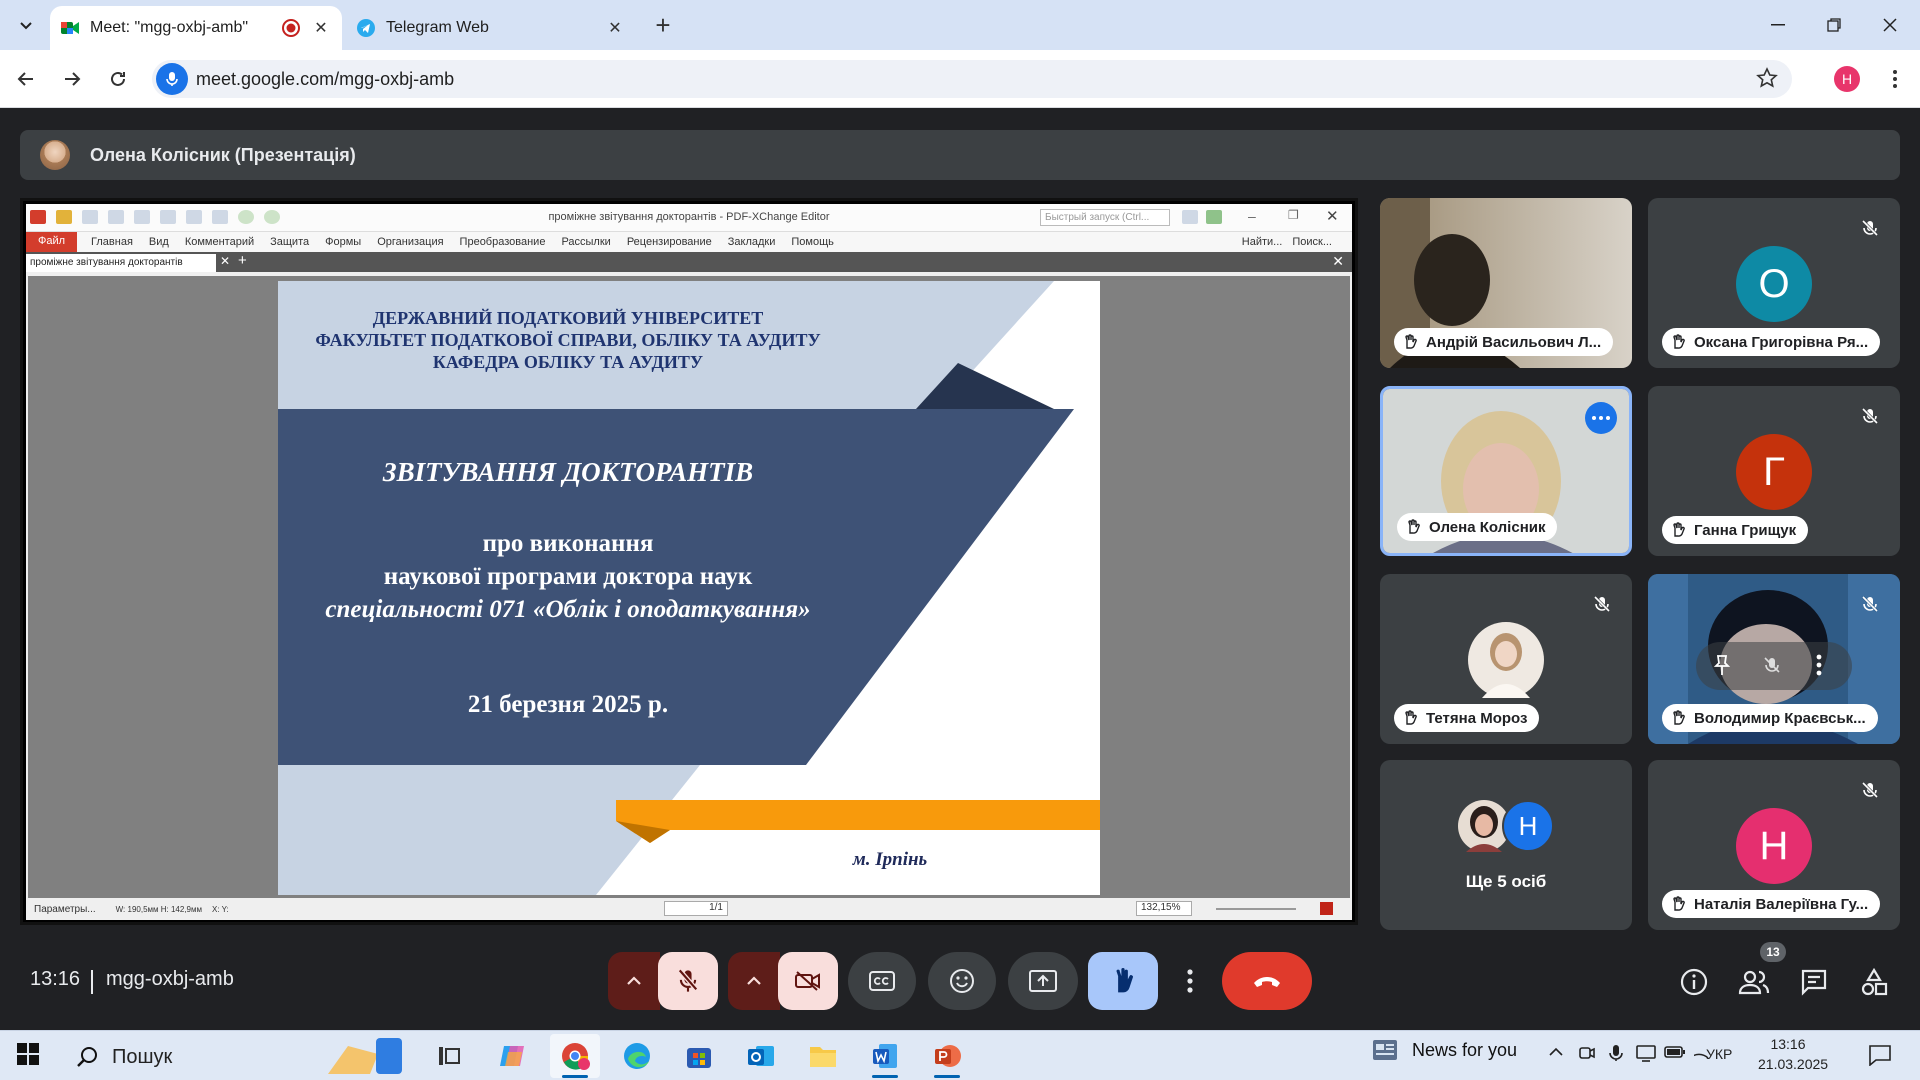 Image resolution: width=1920 pixels, height=1080 pixels. I want to click on show-hidden-icons-chevron-up-icon, so click(1556, 1052).